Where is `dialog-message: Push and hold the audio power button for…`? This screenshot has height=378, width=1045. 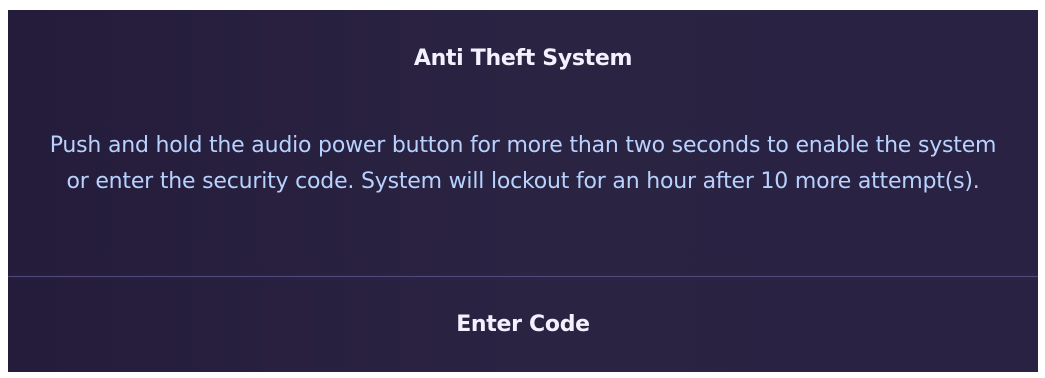
dialog-message: Push and hold the audio power button for… is located at coordinates (523, 163).